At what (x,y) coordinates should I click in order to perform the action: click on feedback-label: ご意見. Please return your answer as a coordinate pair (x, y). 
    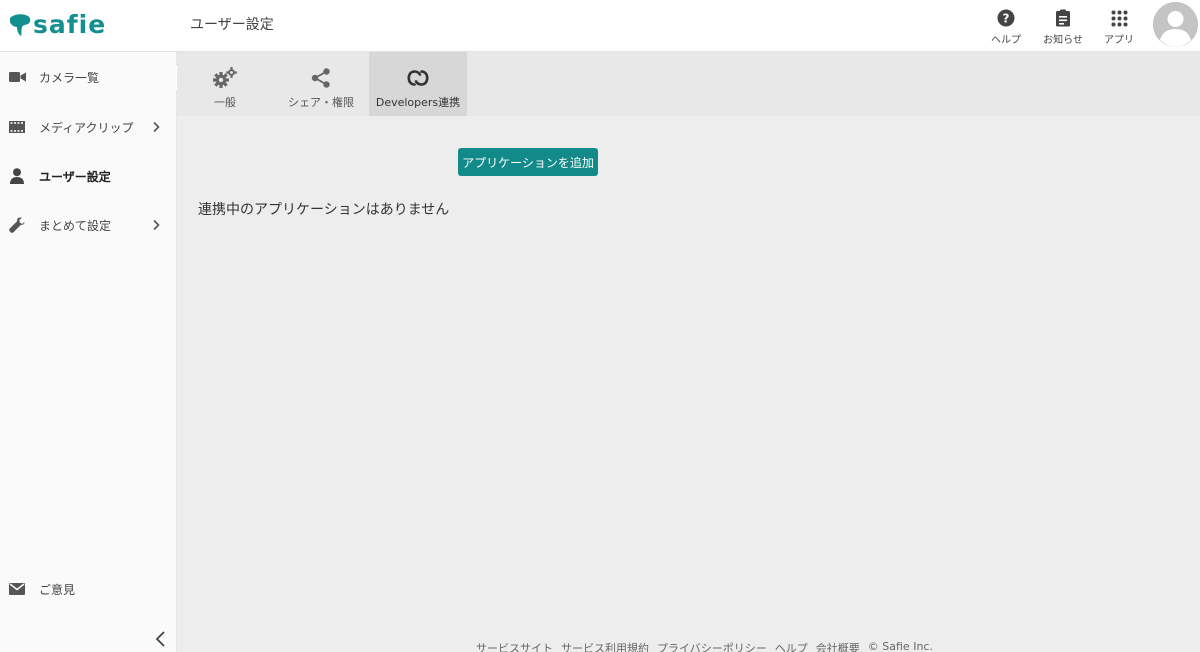
    Looking at the image, I should click on (57, 589).